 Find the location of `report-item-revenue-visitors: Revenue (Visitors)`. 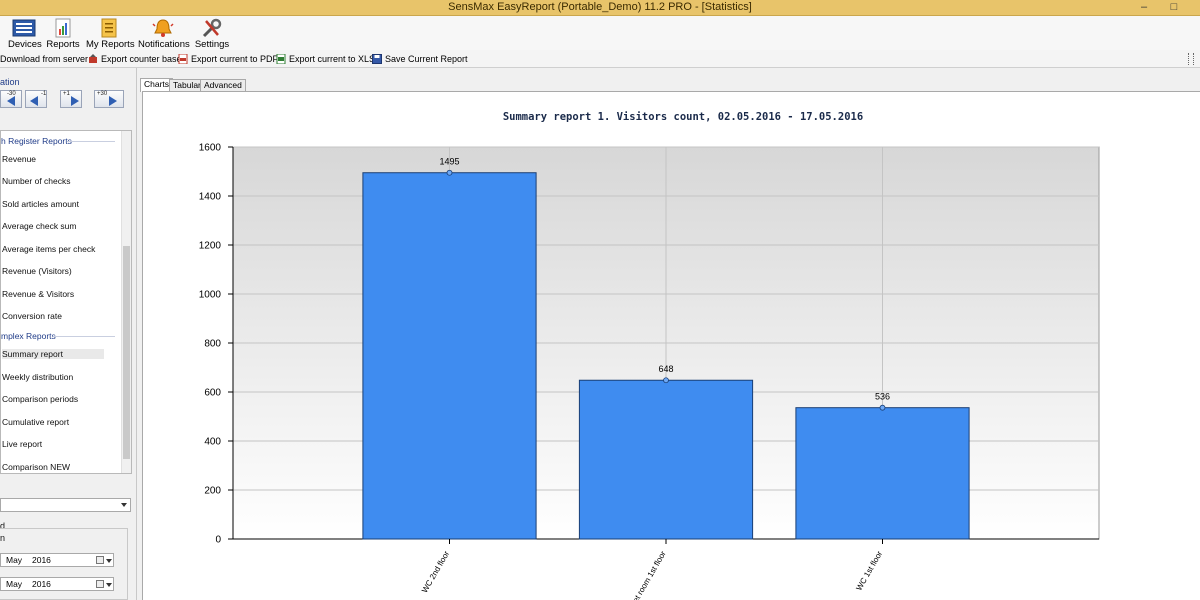

report-item-revenue-visitors: Revenue (Visitors) is located at coordinates (37, 271).